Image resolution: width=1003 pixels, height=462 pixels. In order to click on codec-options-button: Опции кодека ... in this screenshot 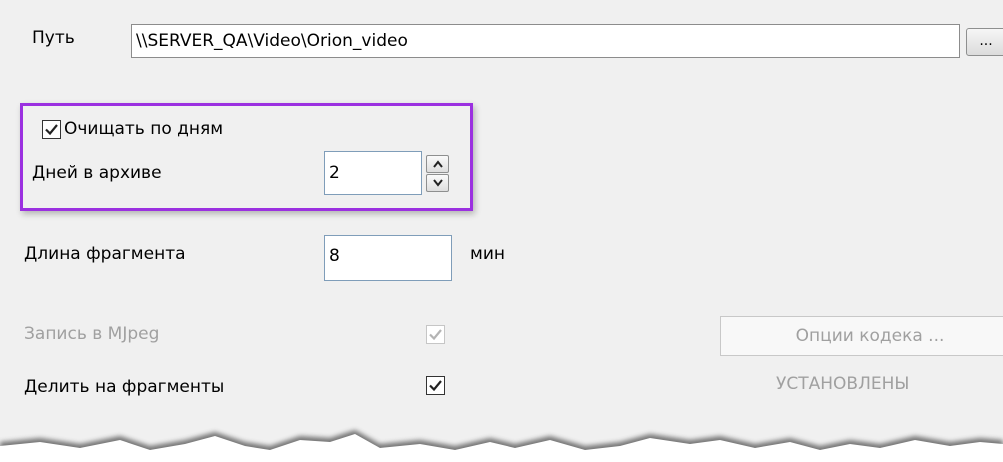, I will do `click(861, 336)`.